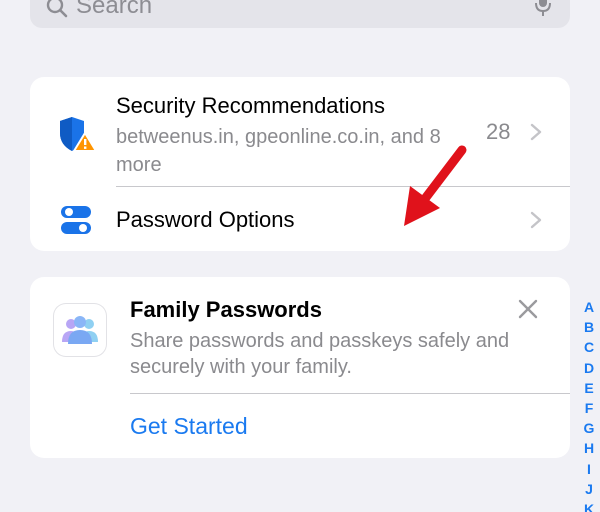  What do you see at coordinates (589, 368) in the screenshot?
I see `index-letter-d: D` at bounding box center [589, 368].